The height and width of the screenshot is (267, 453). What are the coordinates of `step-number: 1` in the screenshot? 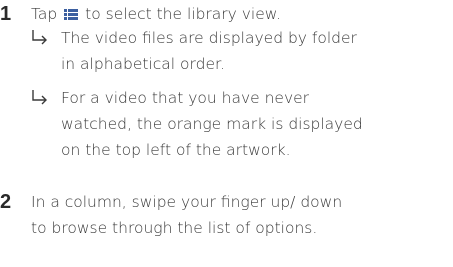 It's located at (6, 14).